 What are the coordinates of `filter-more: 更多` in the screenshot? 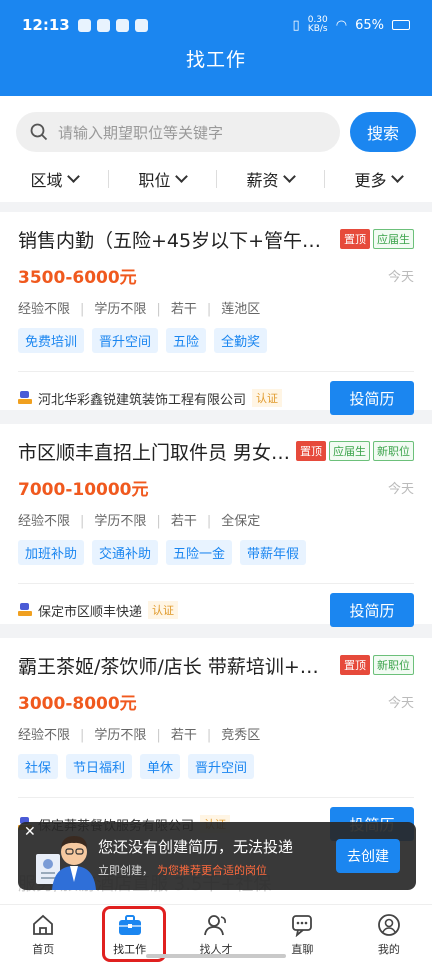 It's located at (378, 179).